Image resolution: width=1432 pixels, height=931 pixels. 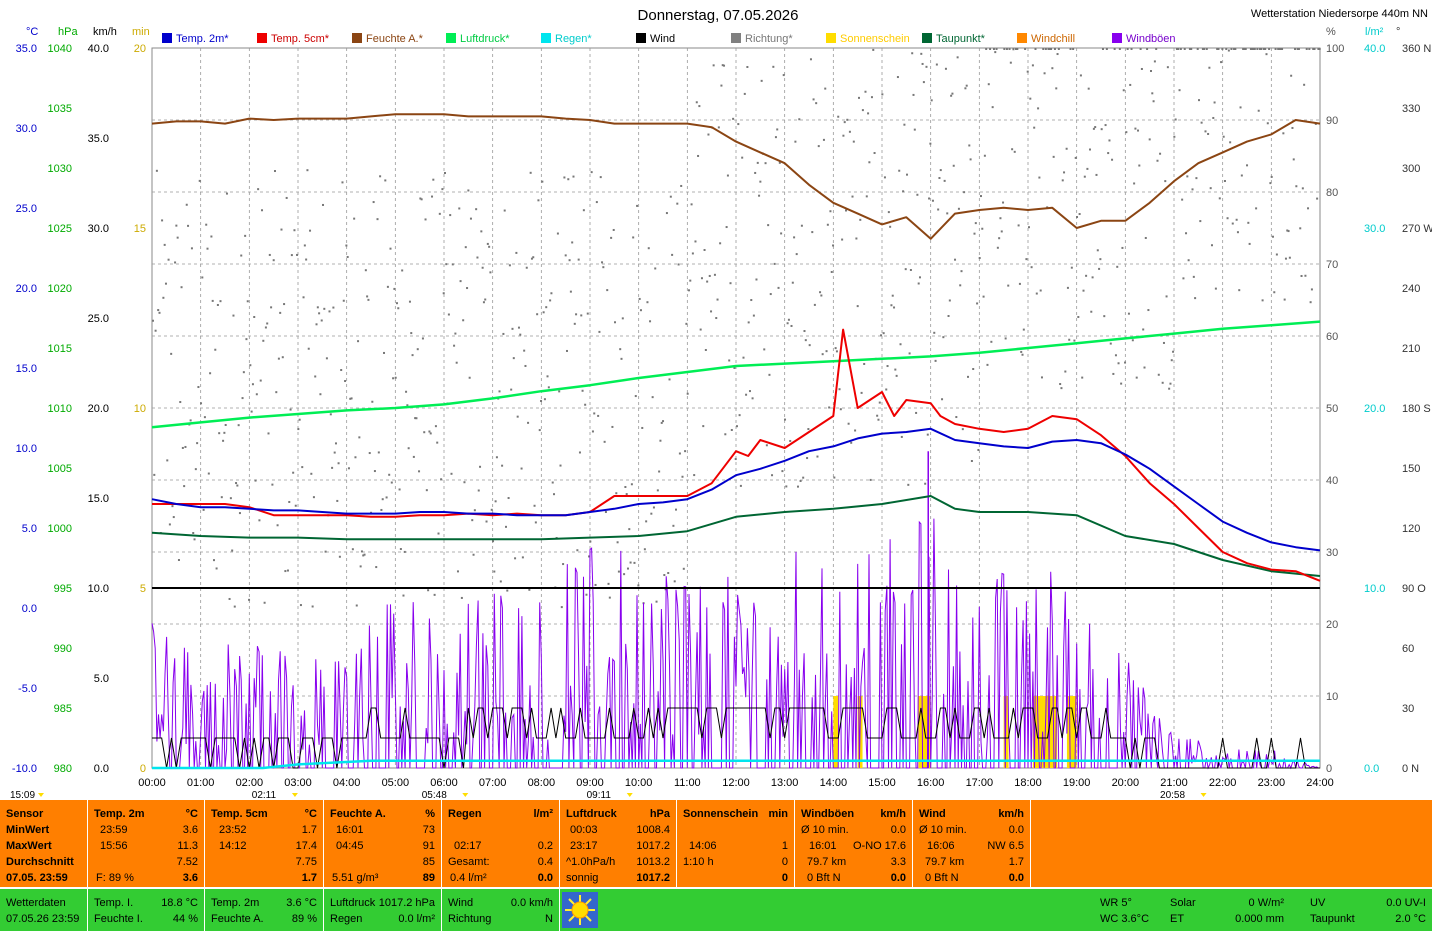 What do you see at coordinates (687, 783) in the screenshot?
I see `x-tick: 11:00` at bounding box center [687, 783].